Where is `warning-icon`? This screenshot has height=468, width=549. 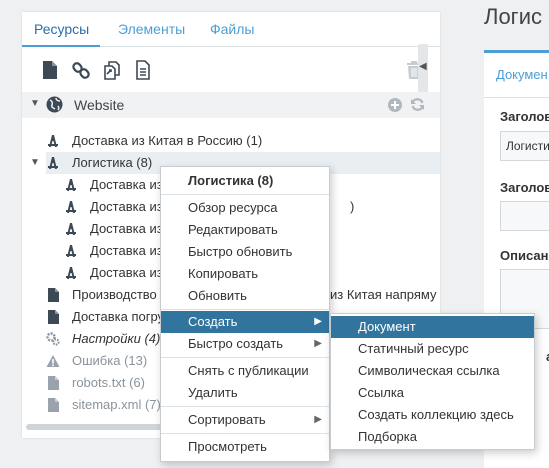
warning-icon is located at coordinates (53, 361).